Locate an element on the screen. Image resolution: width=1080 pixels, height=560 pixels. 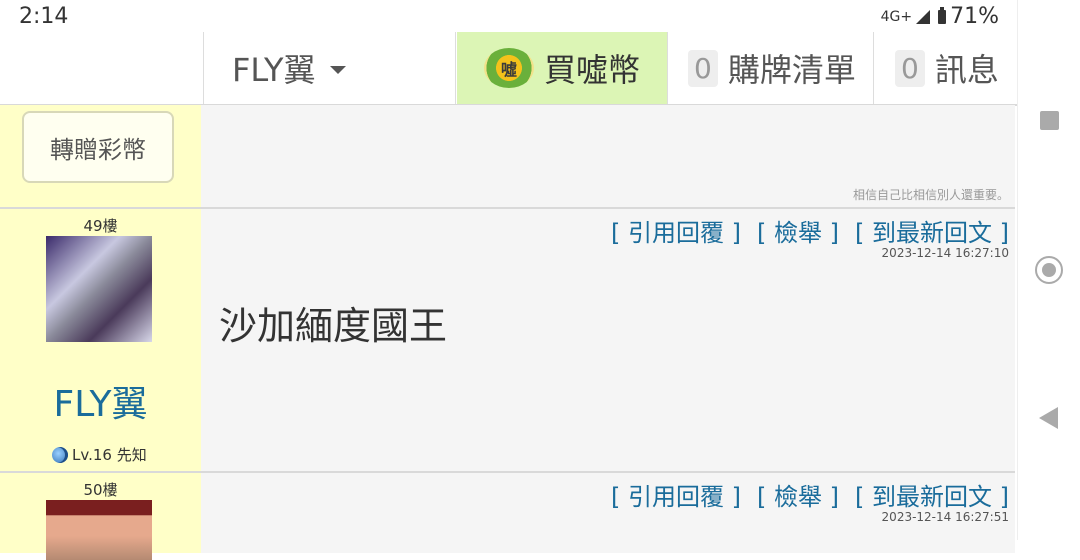
messages-link: 0 訊息 is located at coordinates (946, 68).